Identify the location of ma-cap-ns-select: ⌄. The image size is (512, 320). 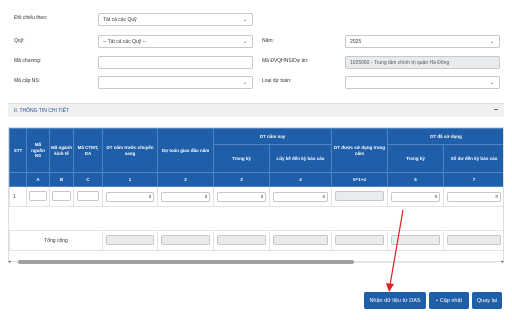
(175, 82).